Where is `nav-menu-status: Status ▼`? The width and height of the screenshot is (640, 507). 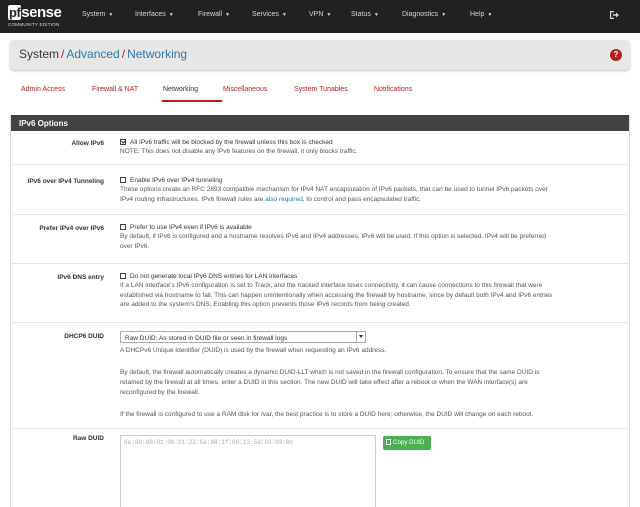 nav-menu-status: Status ▼ is located at coordinates (365, 14).